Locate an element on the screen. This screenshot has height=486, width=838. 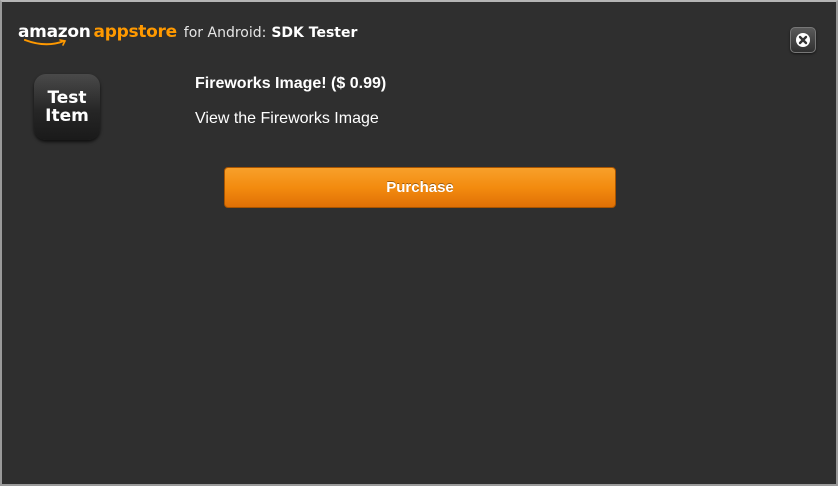
amazon-appstore-logo: amazon appstore for Android: SDK Tester is located at coordinates (187, 38).